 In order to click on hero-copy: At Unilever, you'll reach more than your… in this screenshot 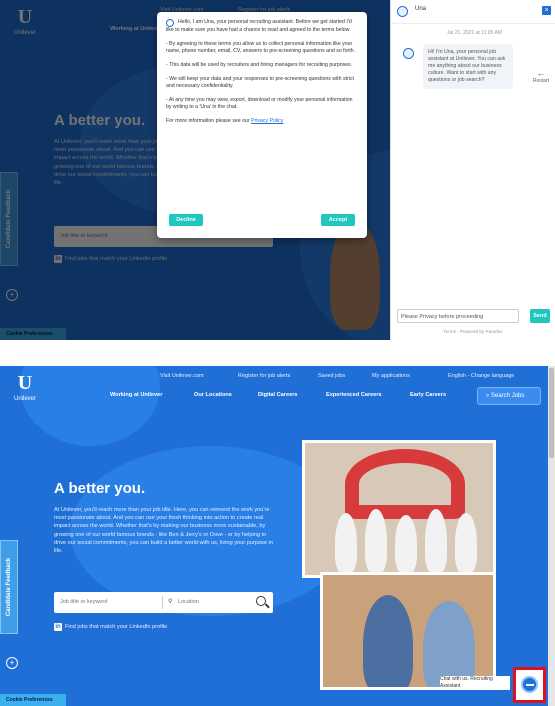, I will do `click(163, 531)`.